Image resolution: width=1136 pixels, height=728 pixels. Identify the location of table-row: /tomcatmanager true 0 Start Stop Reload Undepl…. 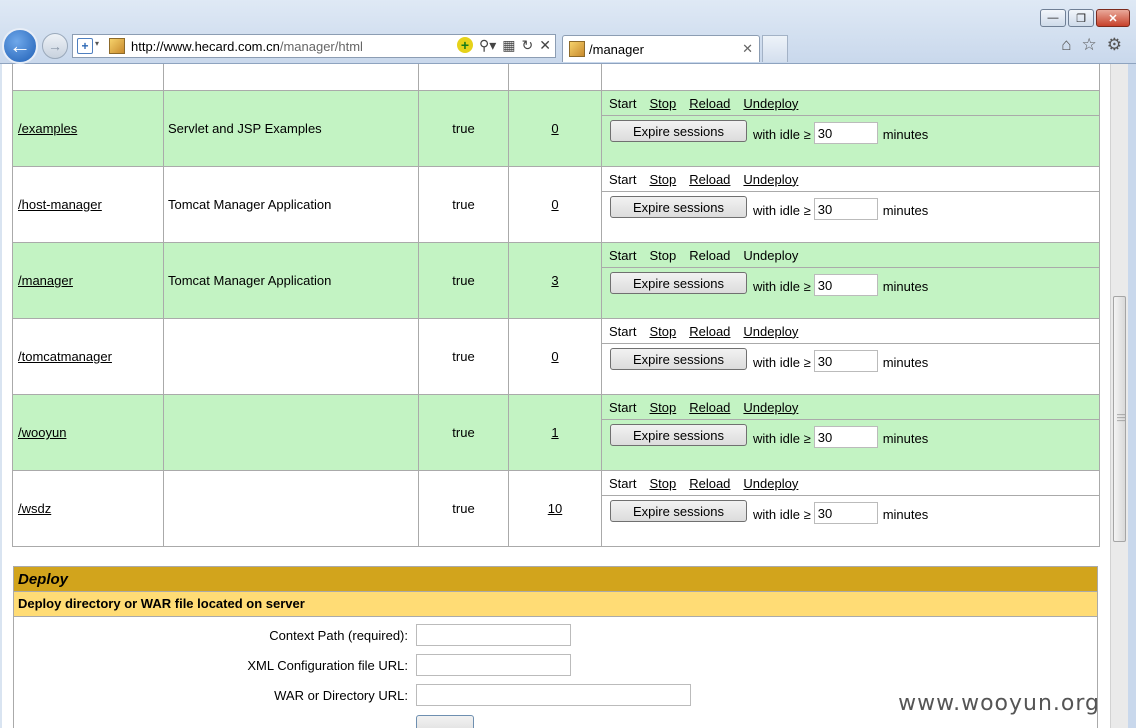
(556, 356).